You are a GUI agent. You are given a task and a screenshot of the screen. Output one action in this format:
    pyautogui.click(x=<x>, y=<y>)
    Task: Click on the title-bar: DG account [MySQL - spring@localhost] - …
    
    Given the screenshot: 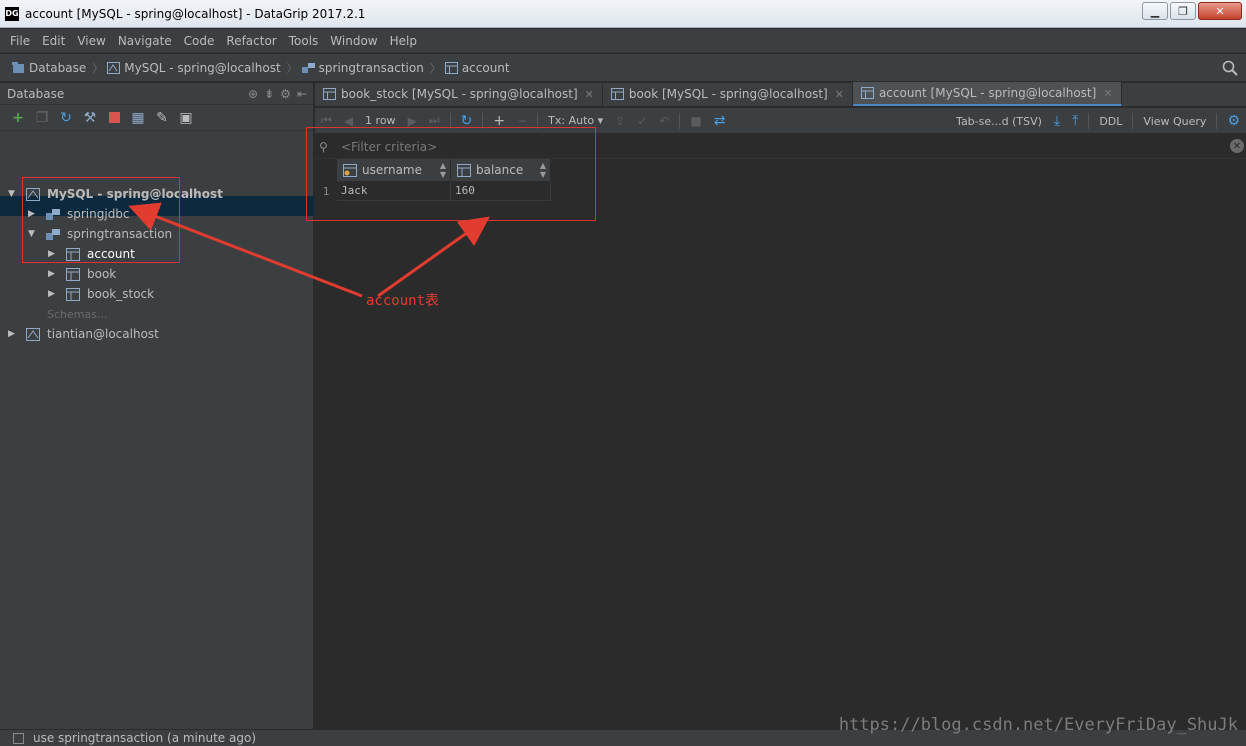 What is the action you would take?
    pyautogui.click(x=623, y=14)
    